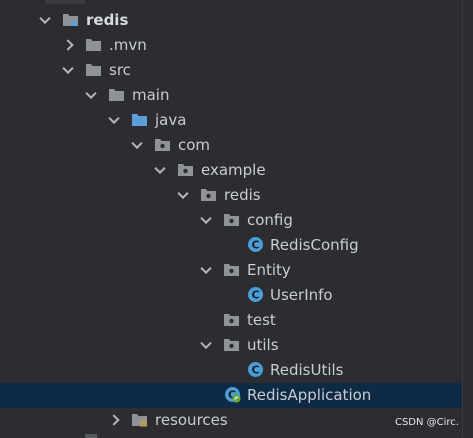  Describe the element at coordinates (139, 119) in the screenshot. I see `source-folder-icon` at that location.